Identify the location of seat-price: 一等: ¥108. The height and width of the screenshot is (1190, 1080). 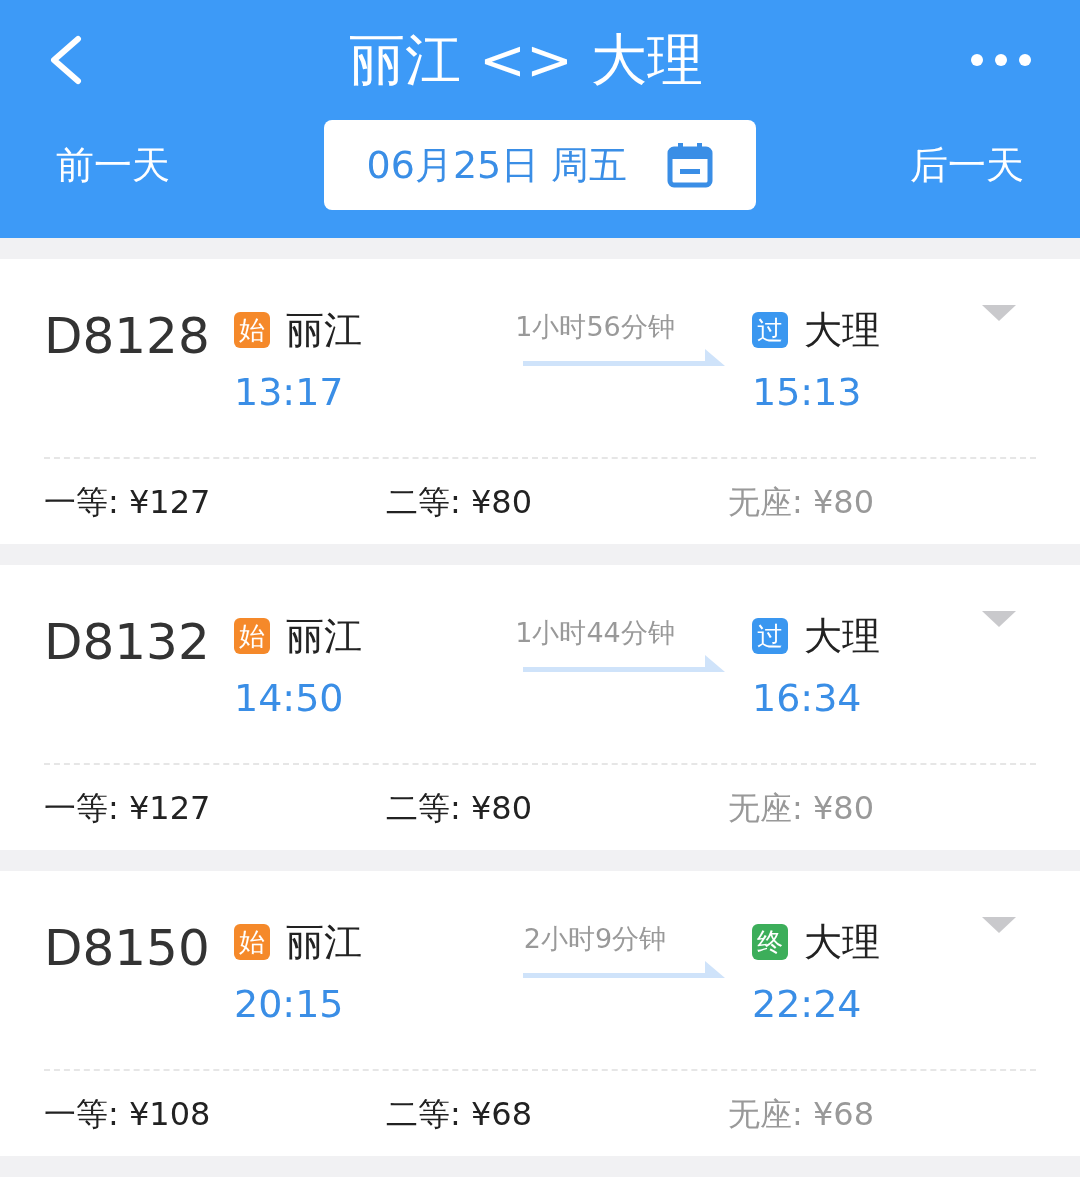
(128, 1114).